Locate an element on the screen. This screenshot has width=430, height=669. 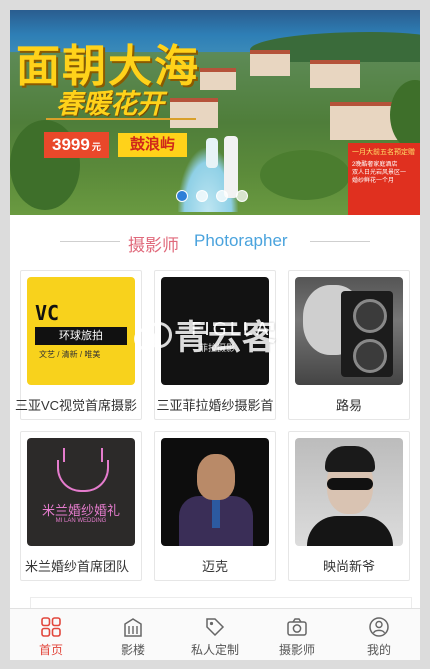
photo-brand-text: 米兰婚纱婚礼 is located at coordinates (80, 510).